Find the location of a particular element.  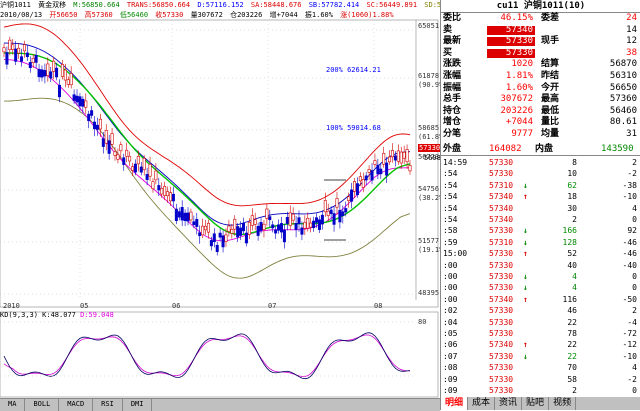

tick-t: :05 is located at coordinates (450, 333).